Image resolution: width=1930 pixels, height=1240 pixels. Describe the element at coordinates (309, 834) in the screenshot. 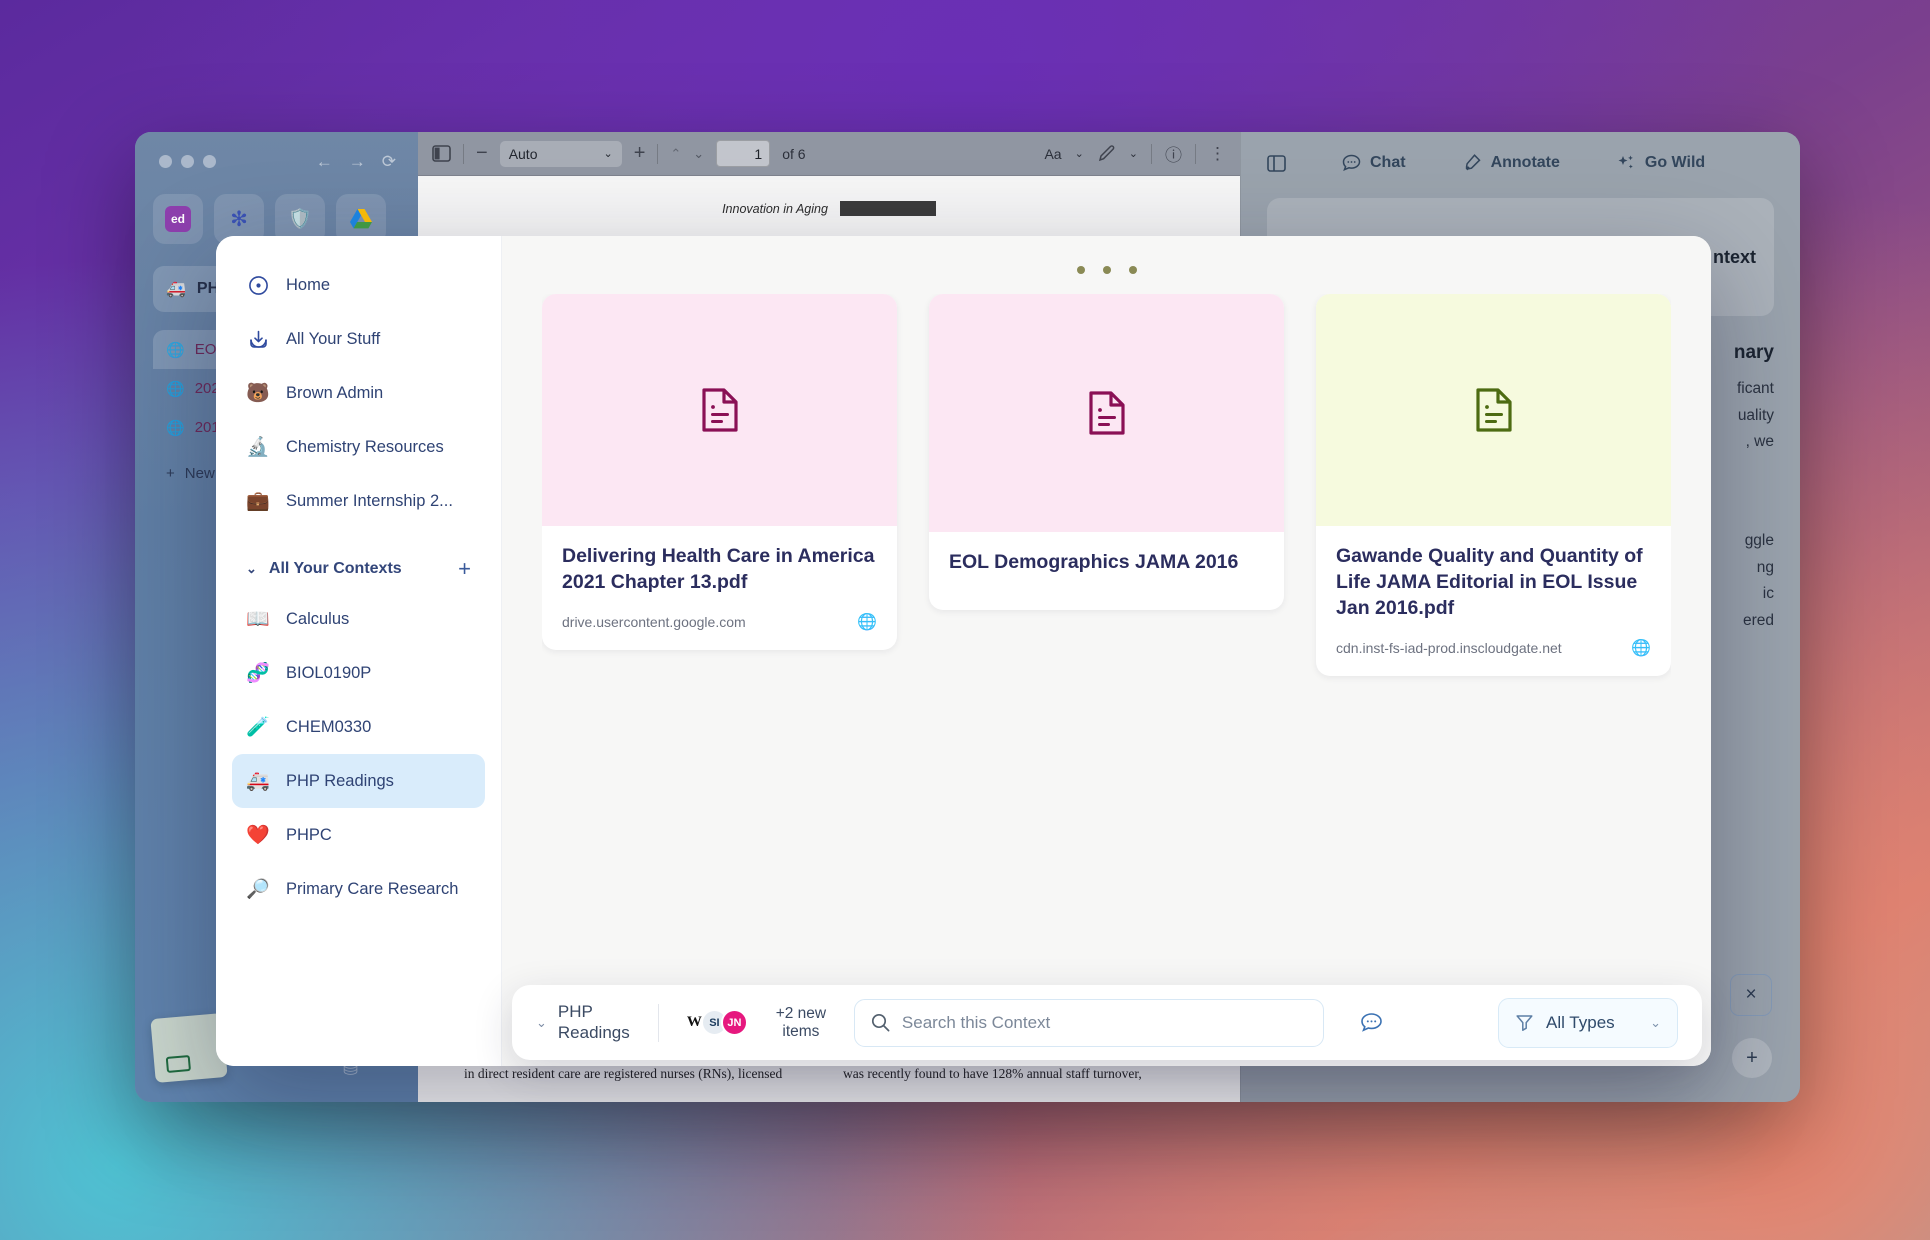

I see `sidebar-item-label: PHPC` at that location.